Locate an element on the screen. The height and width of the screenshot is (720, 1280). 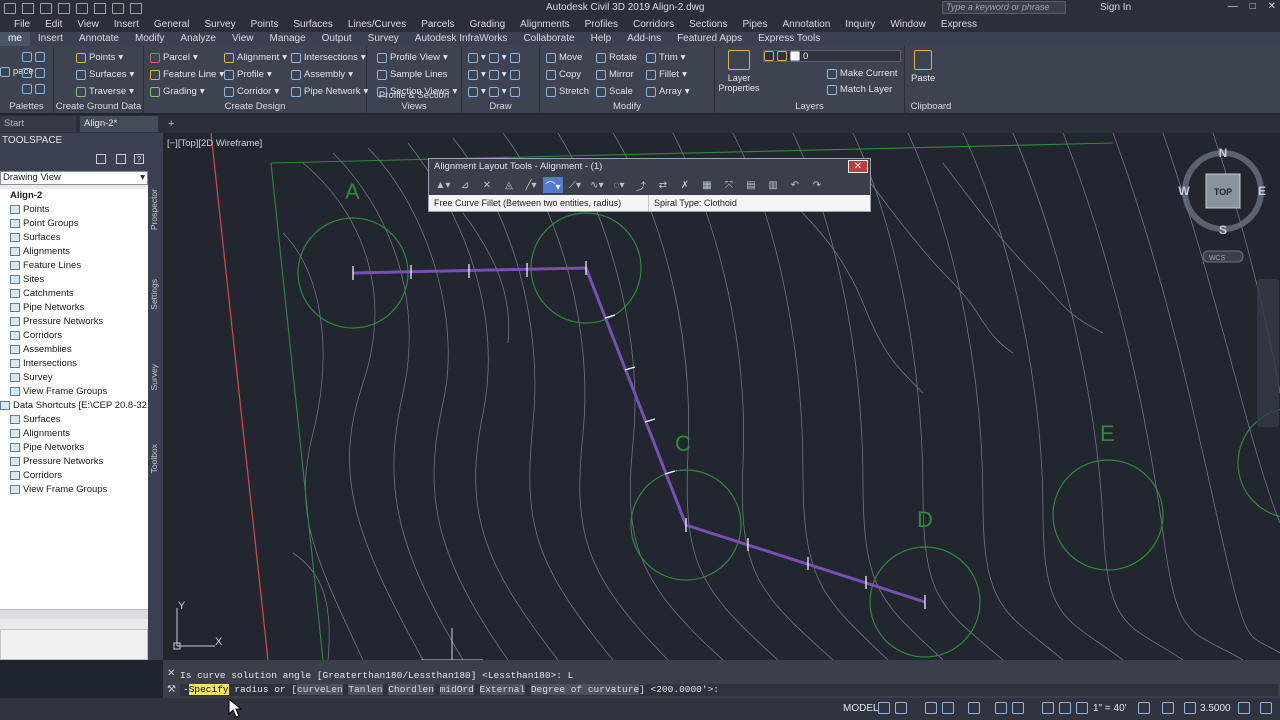
snap-icon is located at coordinates (901, 708).